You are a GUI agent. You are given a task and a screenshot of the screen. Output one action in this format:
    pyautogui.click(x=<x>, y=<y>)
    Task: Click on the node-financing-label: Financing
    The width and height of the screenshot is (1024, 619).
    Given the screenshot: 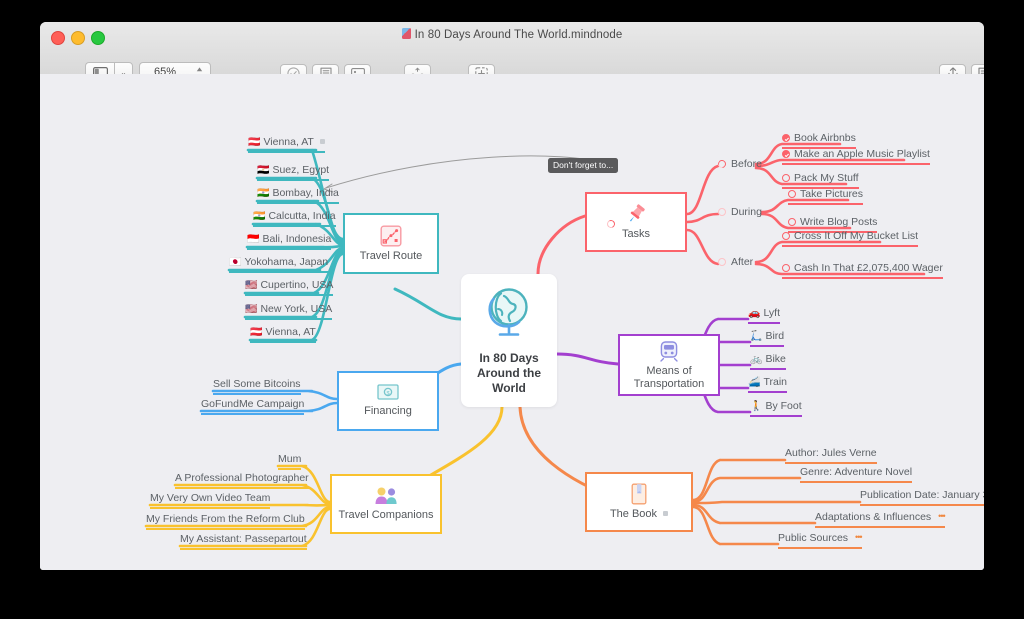 What is the action you would take?
    pyautogui.click(x=388, y=411)
    